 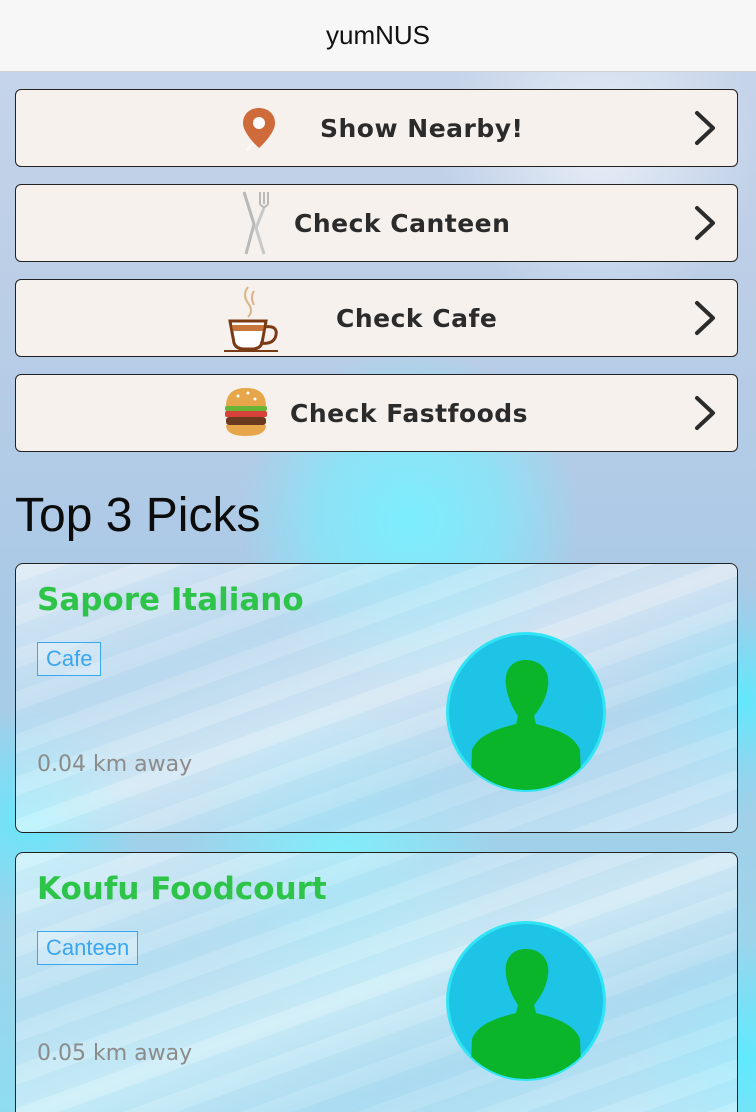 What do you see at coordinates (259, 129) in the screenshot?
I see `location-pin-icon` at bounding box center [259, 129].